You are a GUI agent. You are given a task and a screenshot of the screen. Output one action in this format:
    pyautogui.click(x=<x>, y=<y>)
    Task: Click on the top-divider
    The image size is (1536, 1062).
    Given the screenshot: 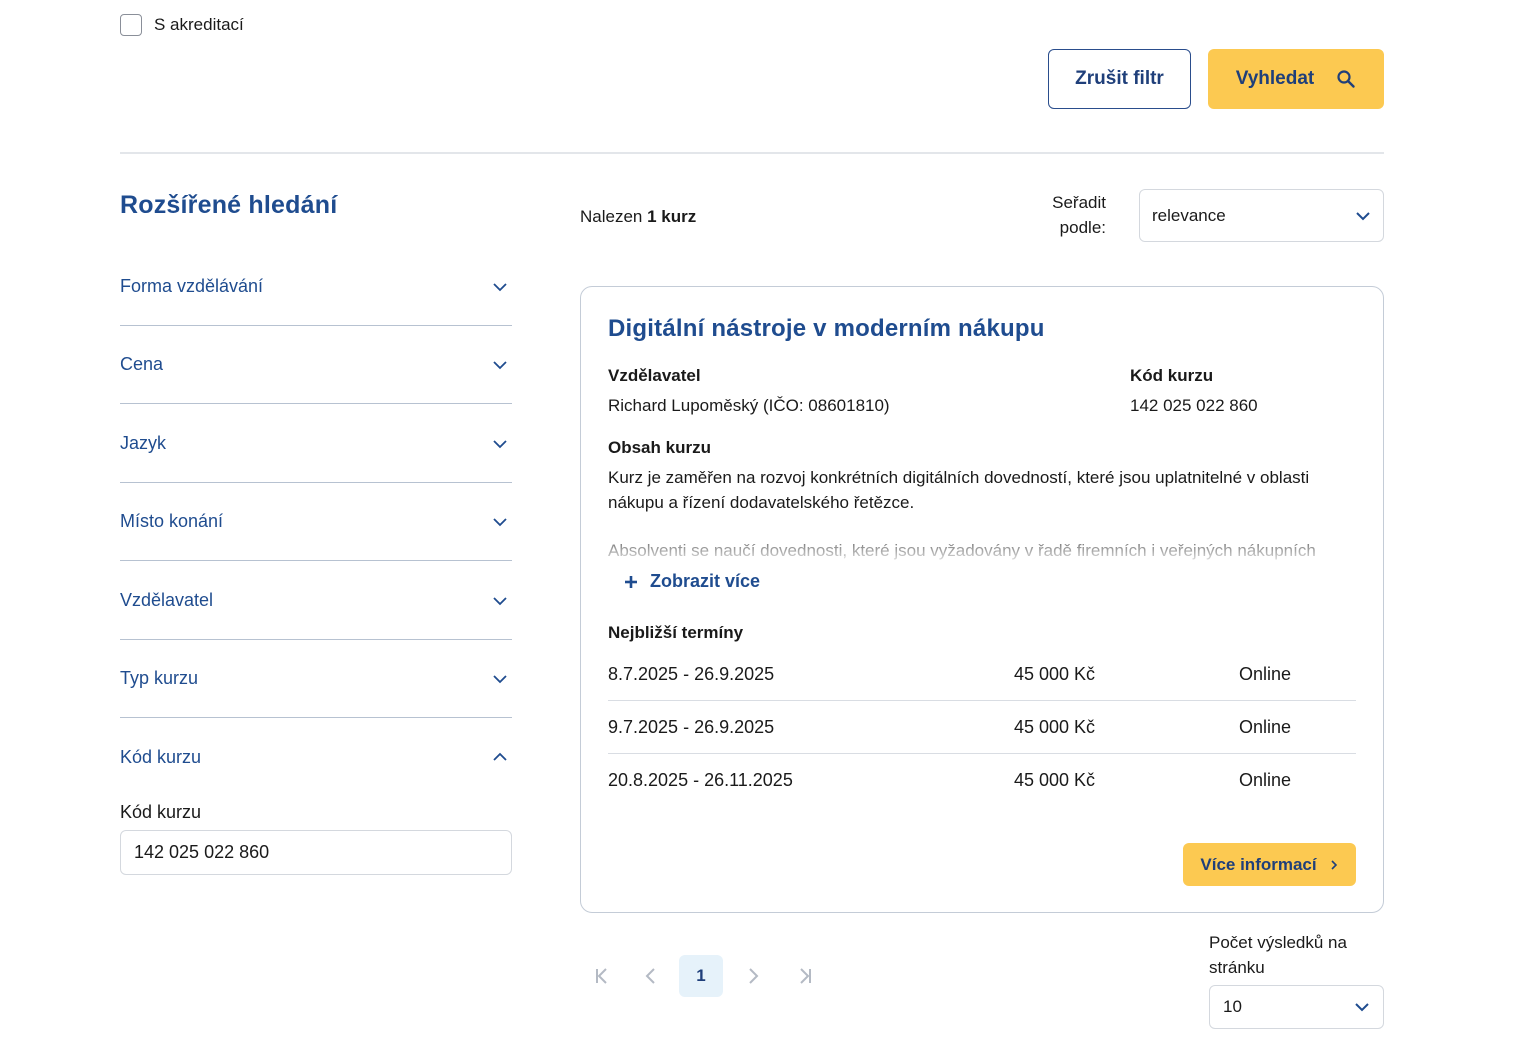 What is the action you would take?
    pyautogui.click(x=752, y=153)
    